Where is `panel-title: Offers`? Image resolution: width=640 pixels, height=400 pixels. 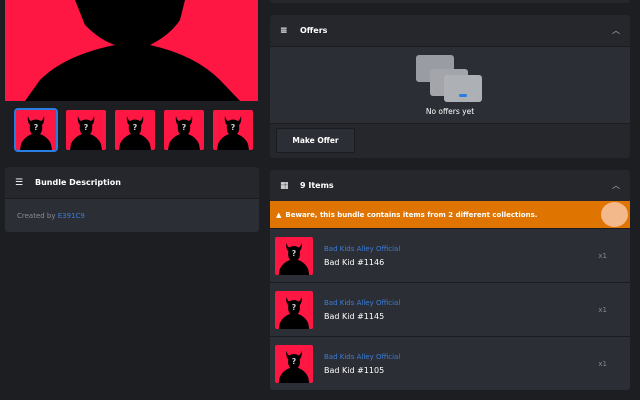
panel-title: Offers is located at coordinates (314, 30).